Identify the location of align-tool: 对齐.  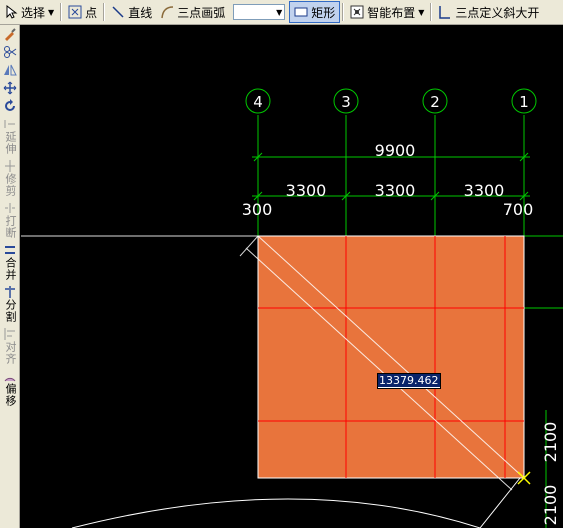
(10, 346).